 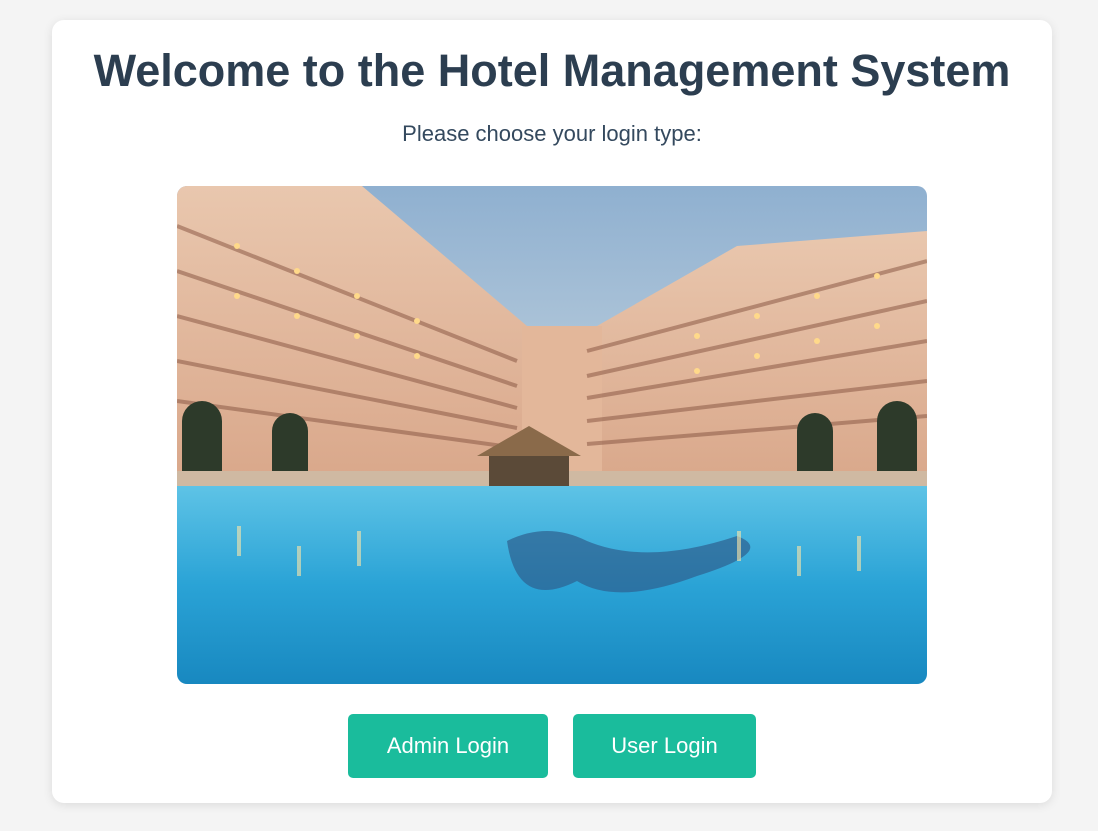 What do you see at coordinates (664, 746) in the screenshot?
I see `user-login-button: User Login` at bounding box center [664, 746].